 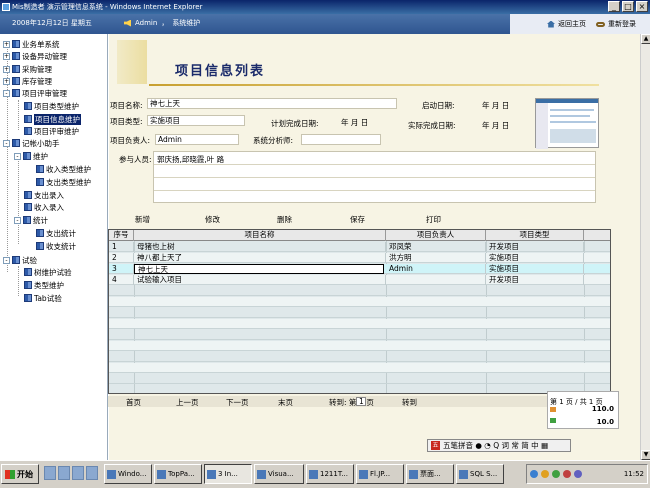 I want to click on maximize-button: □, so click(x=628, y=6).